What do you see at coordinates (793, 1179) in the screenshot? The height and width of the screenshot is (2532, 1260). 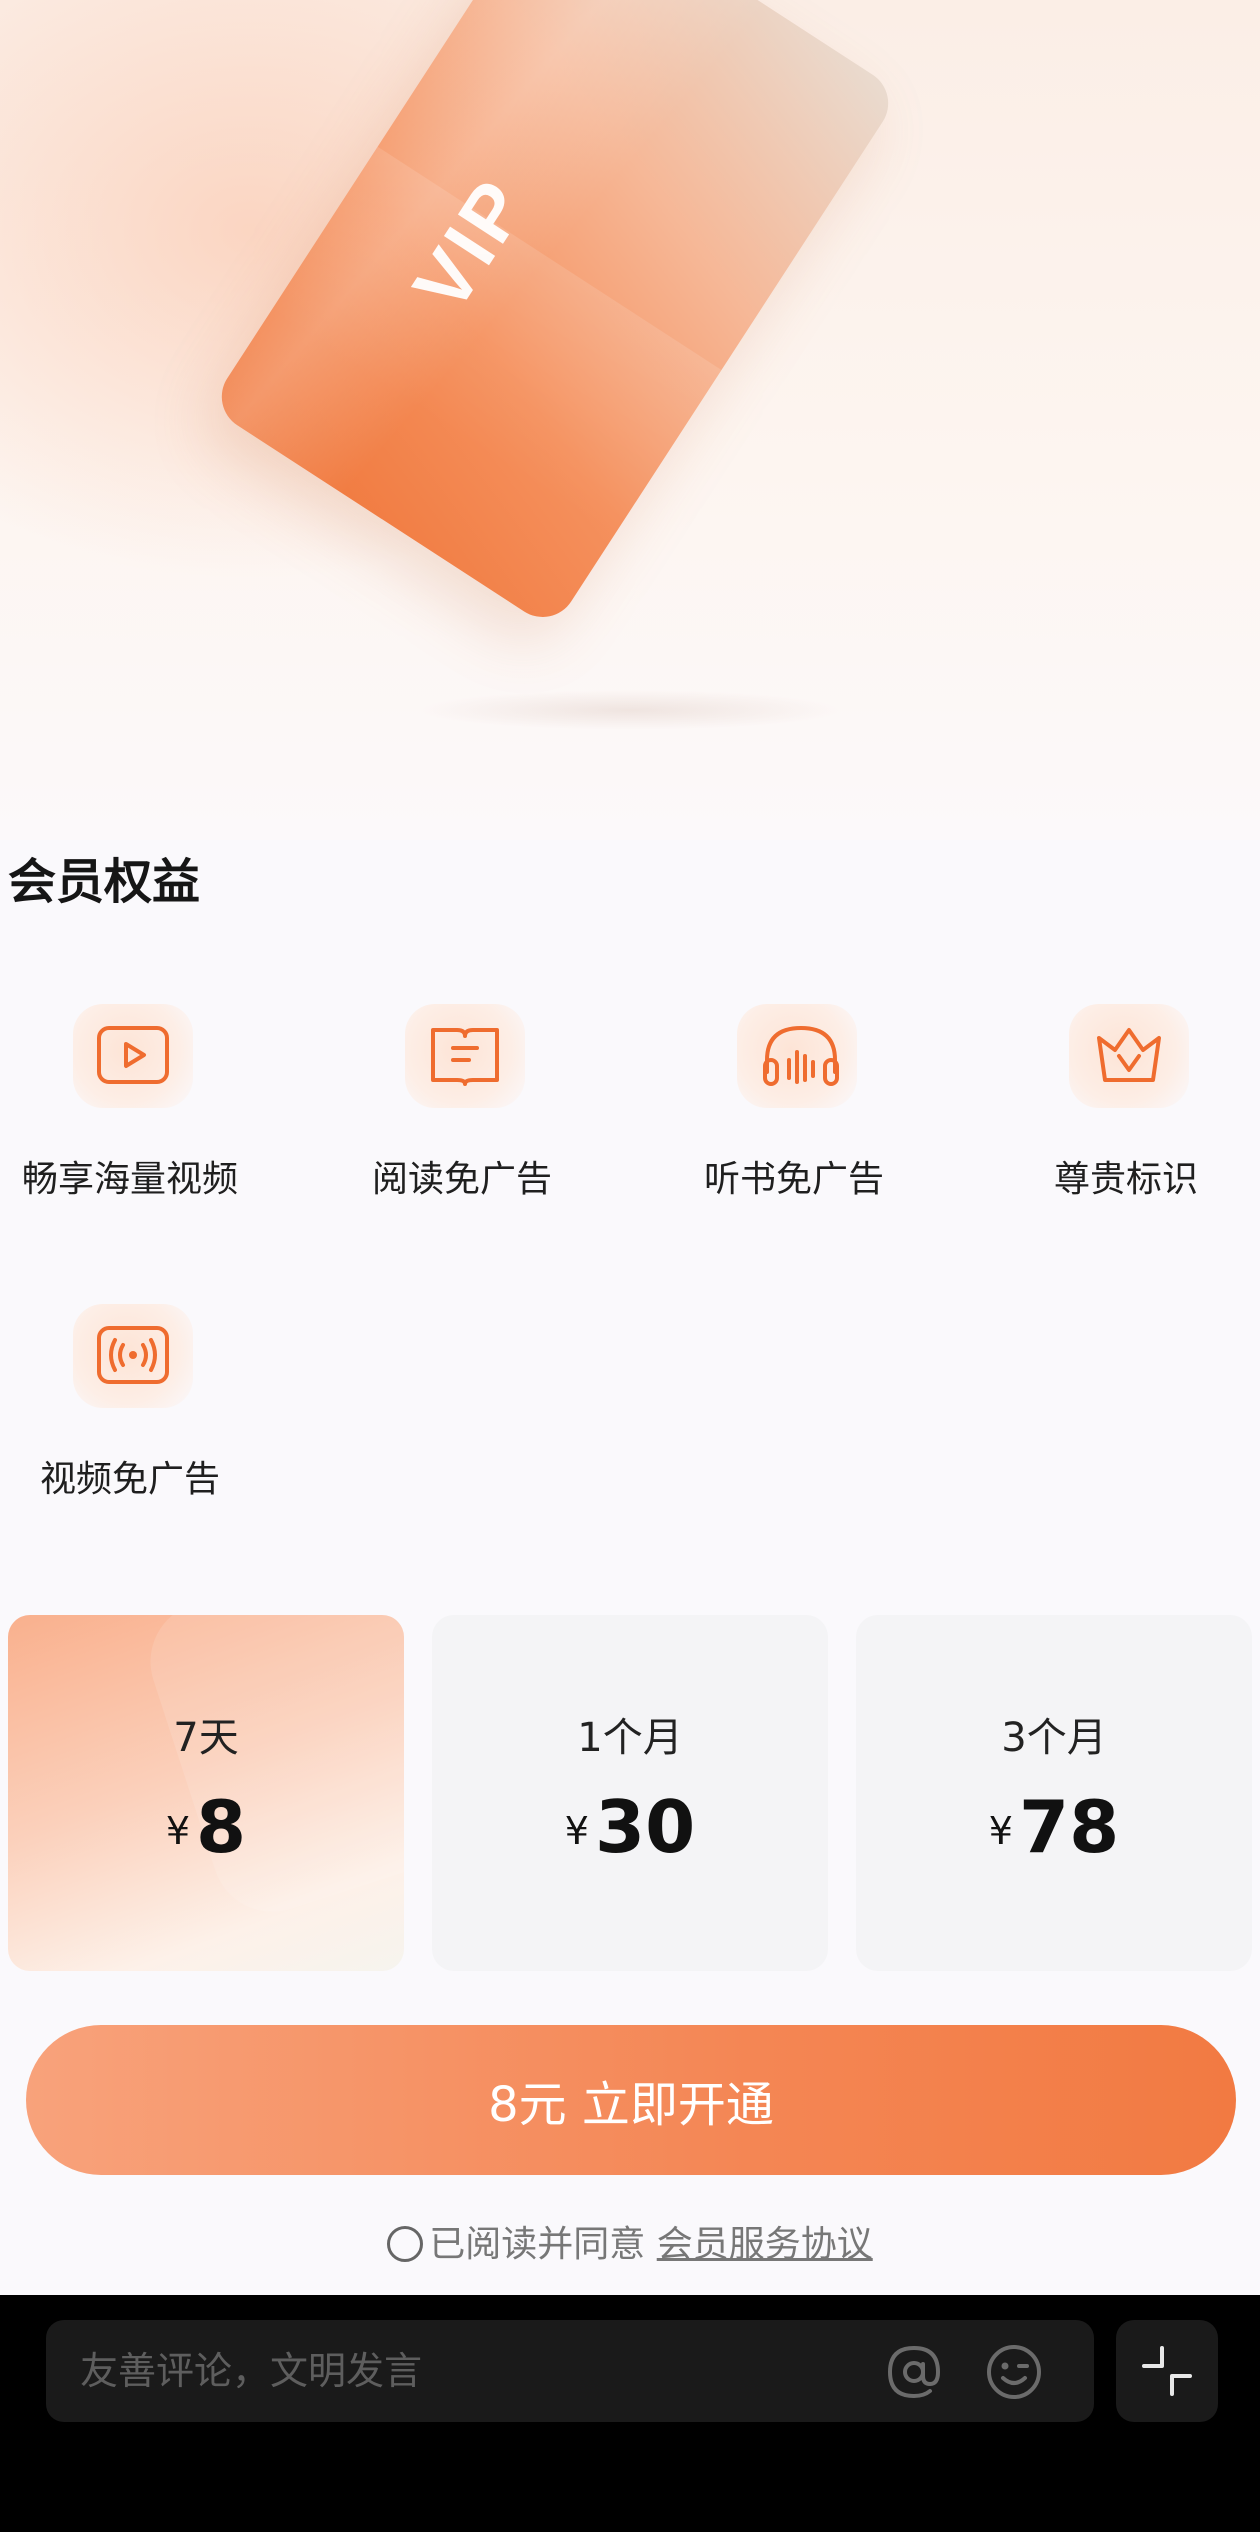 I see `benefit-label: 听书免广告` at bounding box center [793, 1179].